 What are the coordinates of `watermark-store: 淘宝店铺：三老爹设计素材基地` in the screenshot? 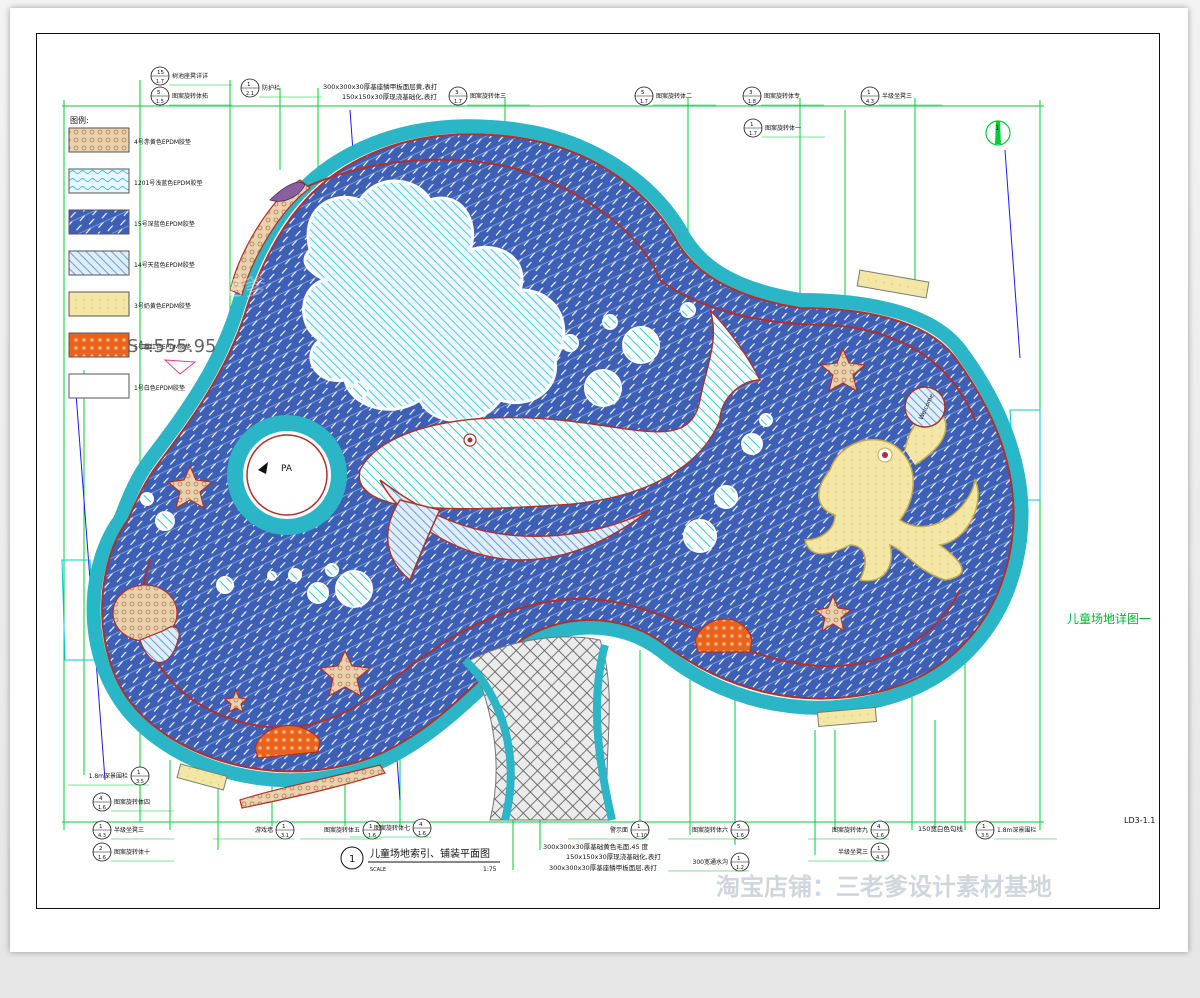 It's located at (884, 887).